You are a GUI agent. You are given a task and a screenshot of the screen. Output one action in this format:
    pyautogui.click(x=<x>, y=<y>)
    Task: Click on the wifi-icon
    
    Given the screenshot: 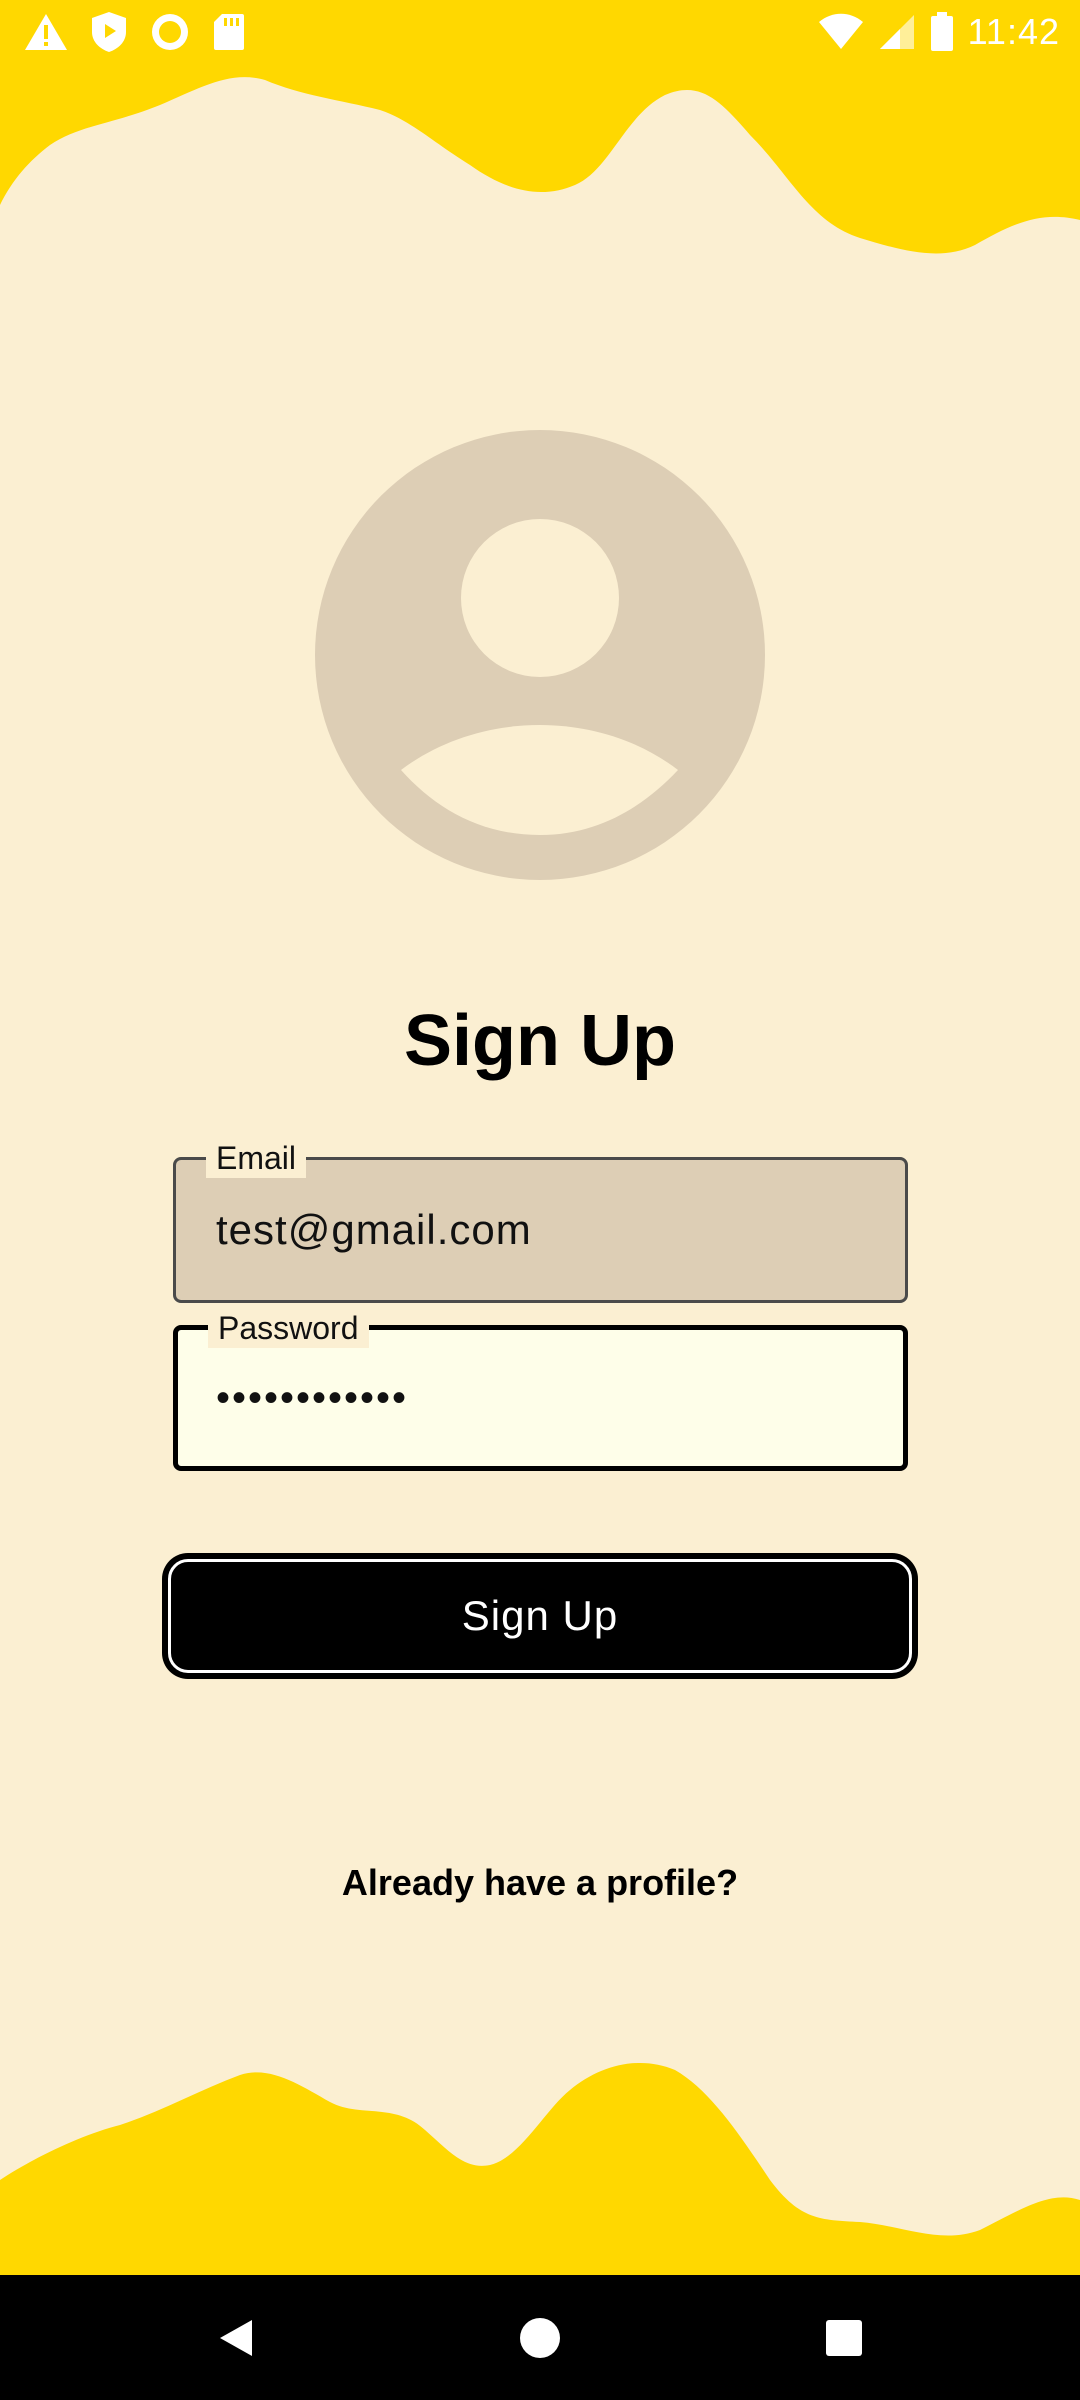 What is the action you would take?
    pyautogui.click(x=841, y=32)
    